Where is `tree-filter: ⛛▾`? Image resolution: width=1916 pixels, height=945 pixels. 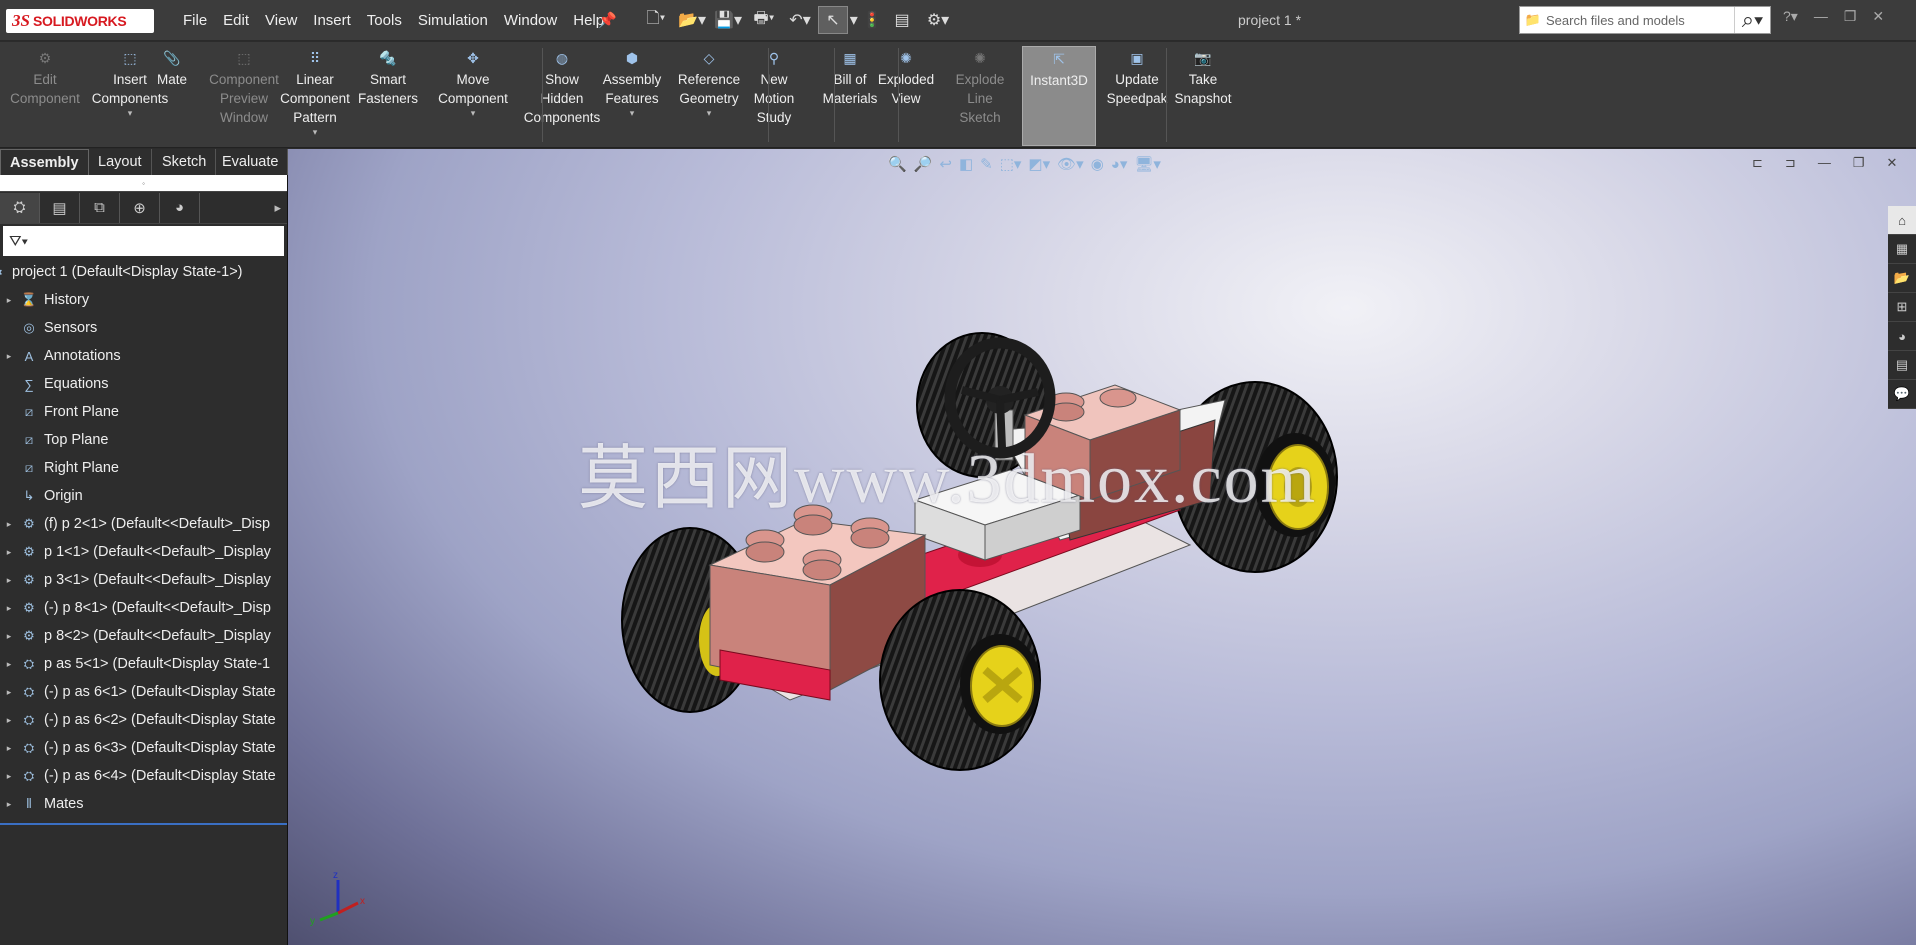
tree-filter: ⛛▾ is located at coordinates (143, 241).